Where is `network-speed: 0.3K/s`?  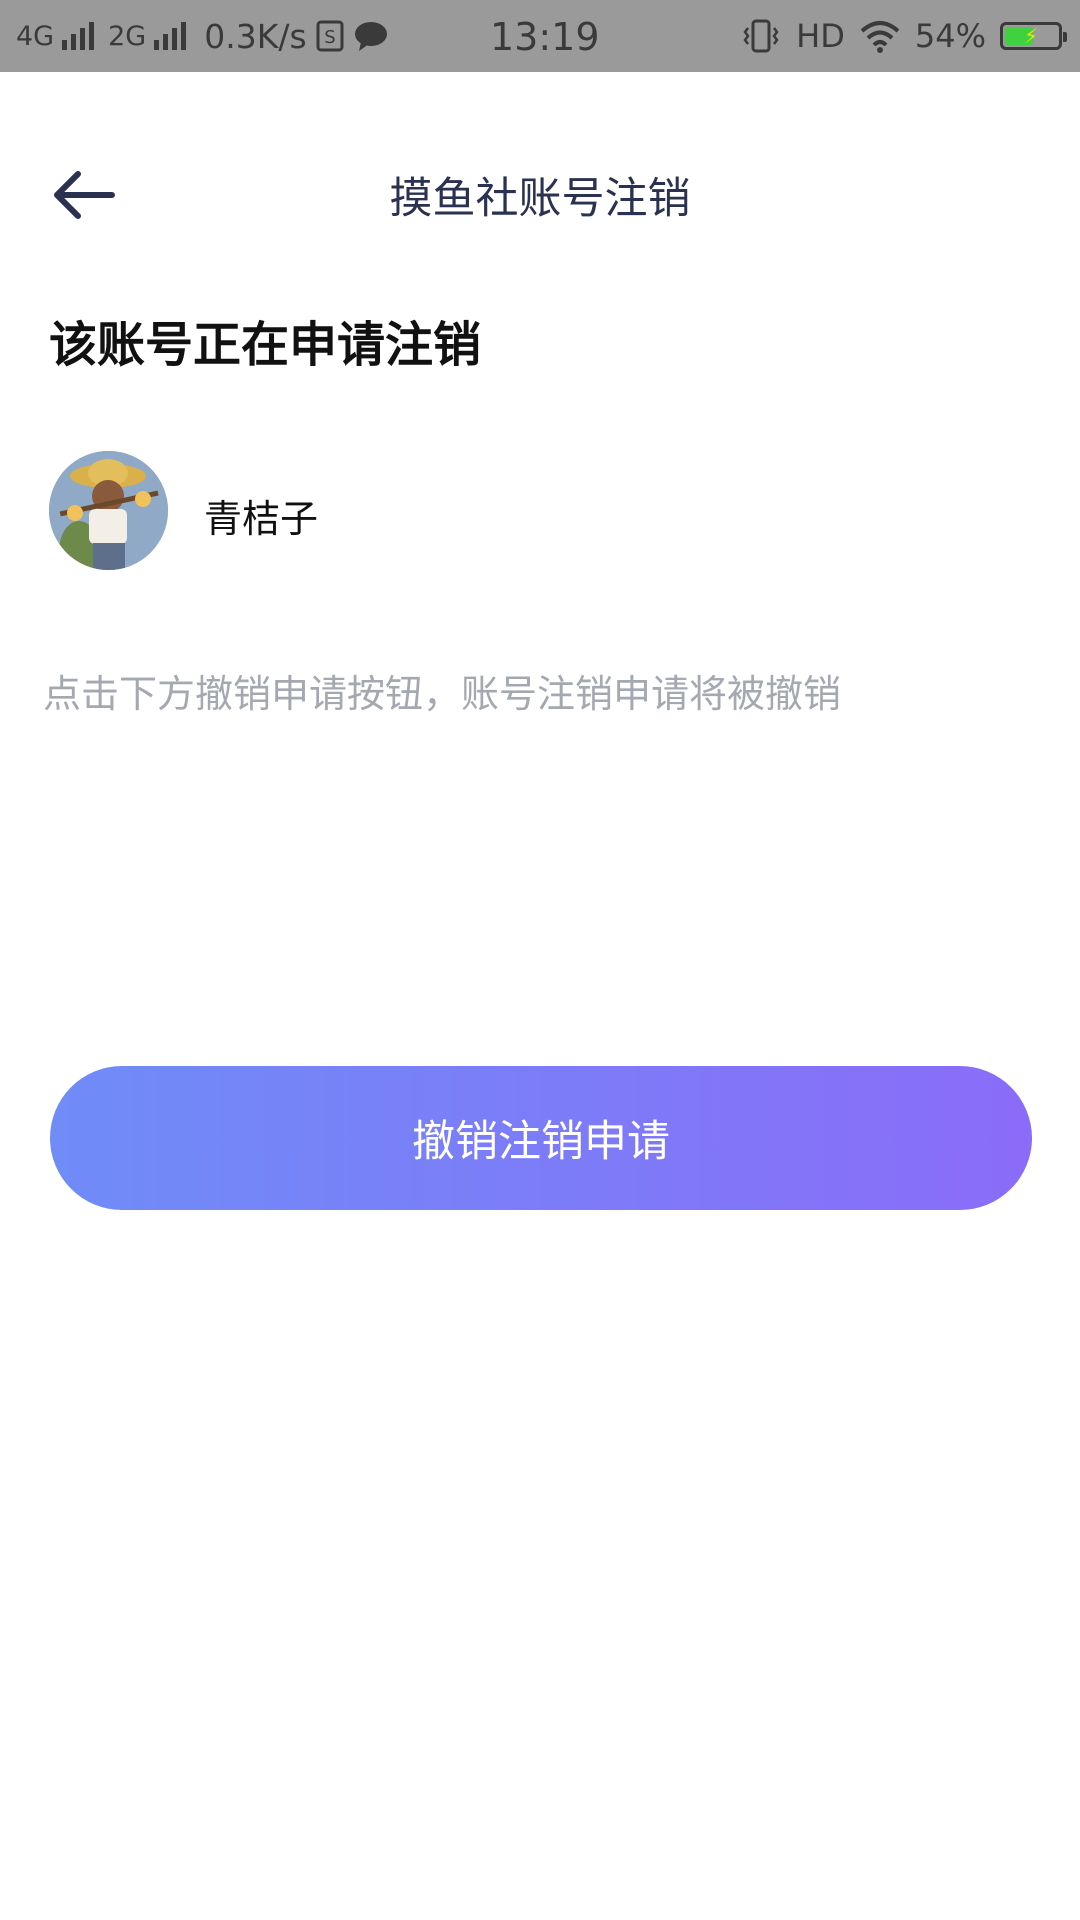
network-speed: 0.3K/s is located at coordinates (255, 36).